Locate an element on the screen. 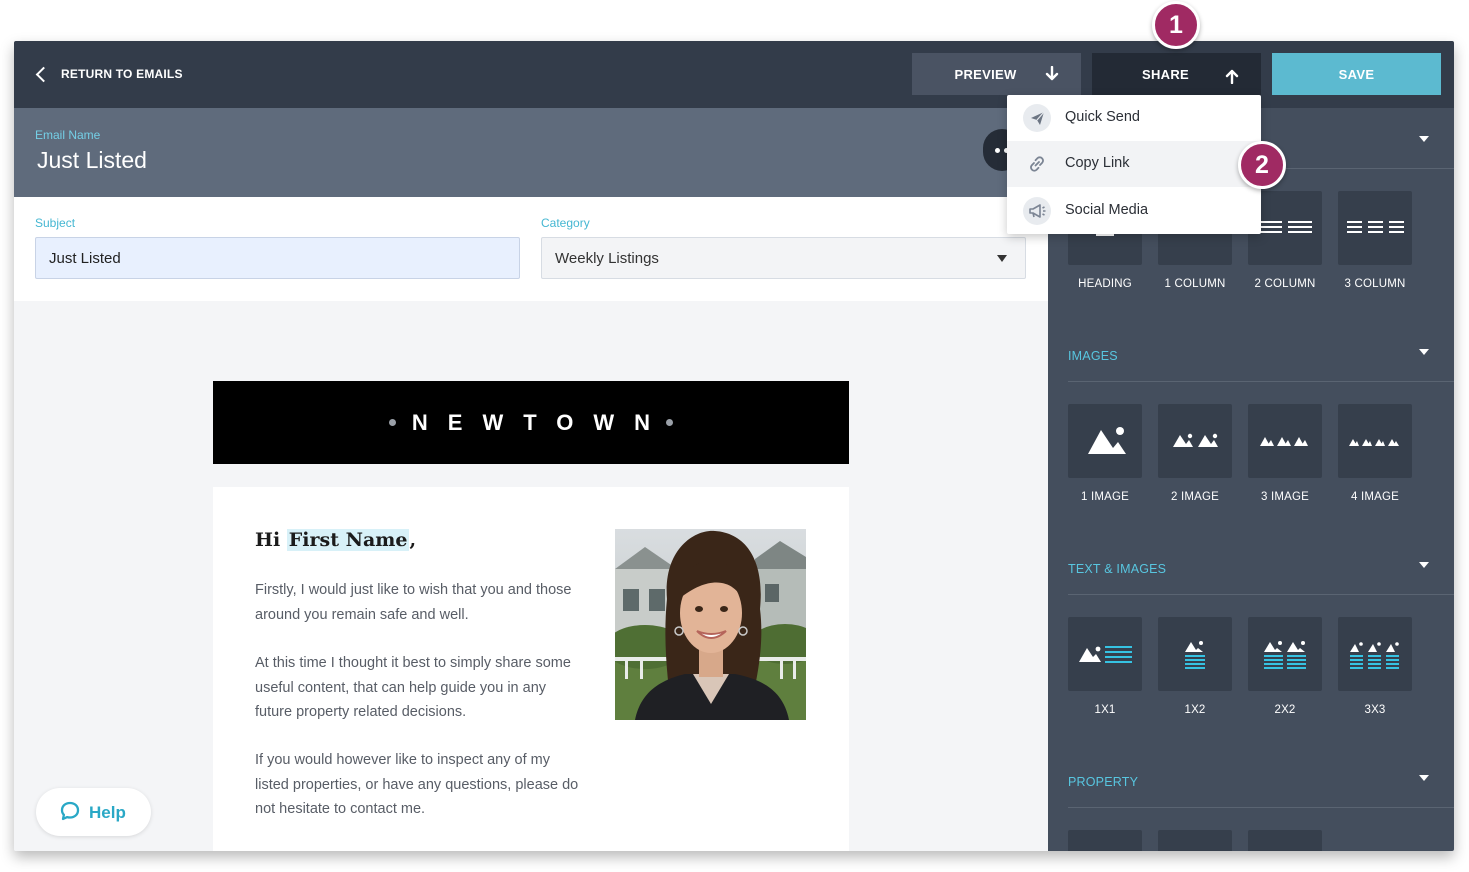 This screenshot has height=872, width=1469. image-text-1x1-icon is located at coordinates (1105, 654).